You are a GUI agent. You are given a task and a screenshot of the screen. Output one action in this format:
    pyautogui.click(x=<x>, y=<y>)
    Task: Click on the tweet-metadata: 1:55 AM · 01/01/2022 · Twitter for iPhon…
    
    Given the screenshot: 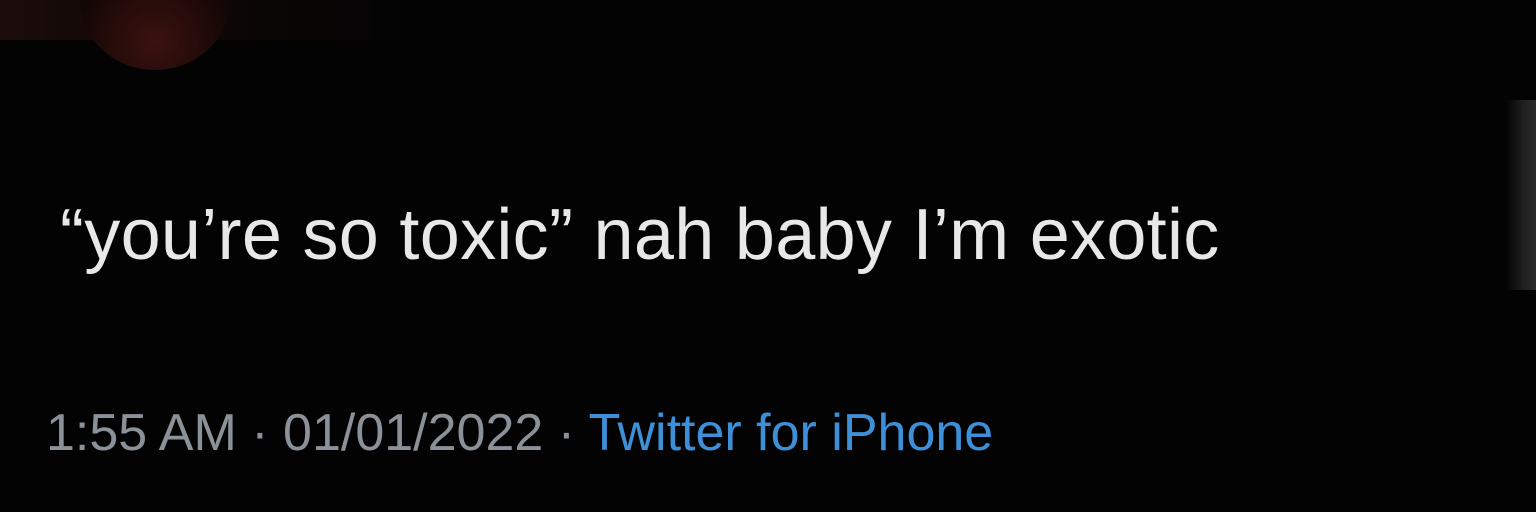 What is the action you would take?
    pyautogui.click(x=519, y=433)
    